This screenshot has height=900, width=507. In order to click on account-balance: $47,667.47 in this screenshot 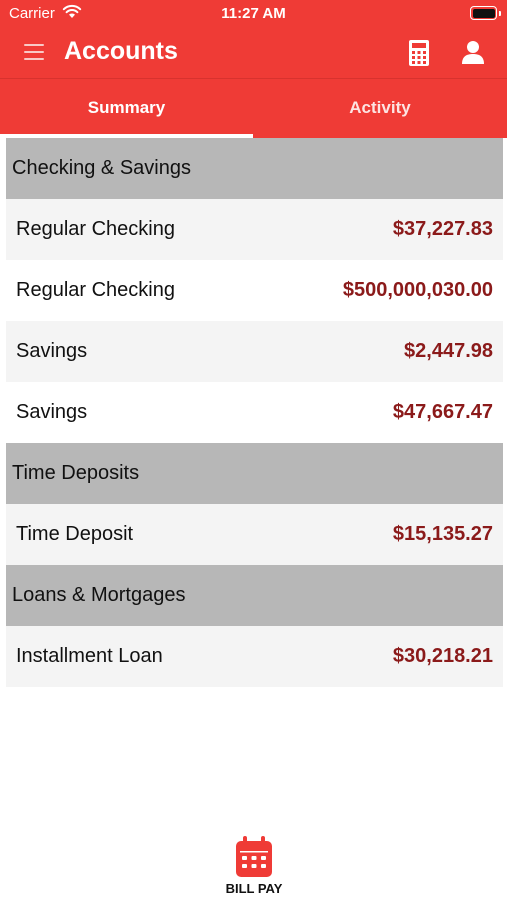, I will do `click(442, 412)`.